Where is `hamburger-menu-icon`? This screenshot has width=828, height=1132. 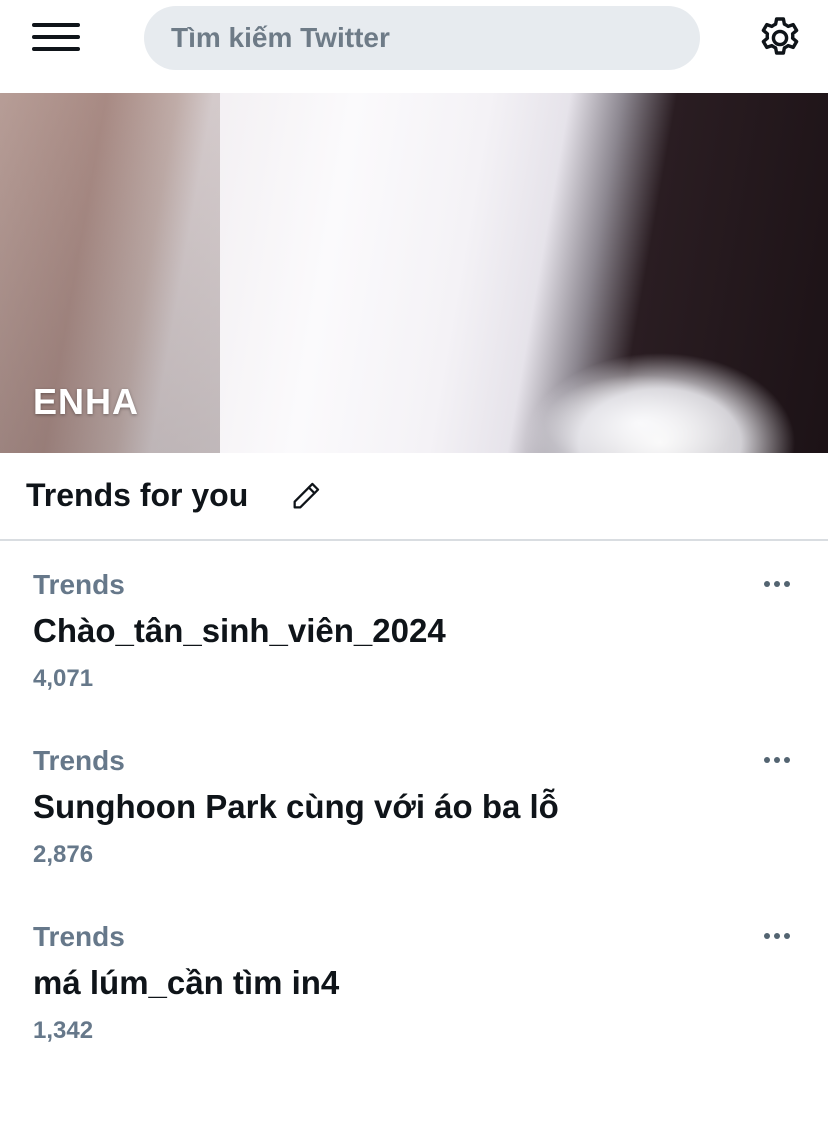 hamburger-menu-icon is located at coordinates (56, 37).